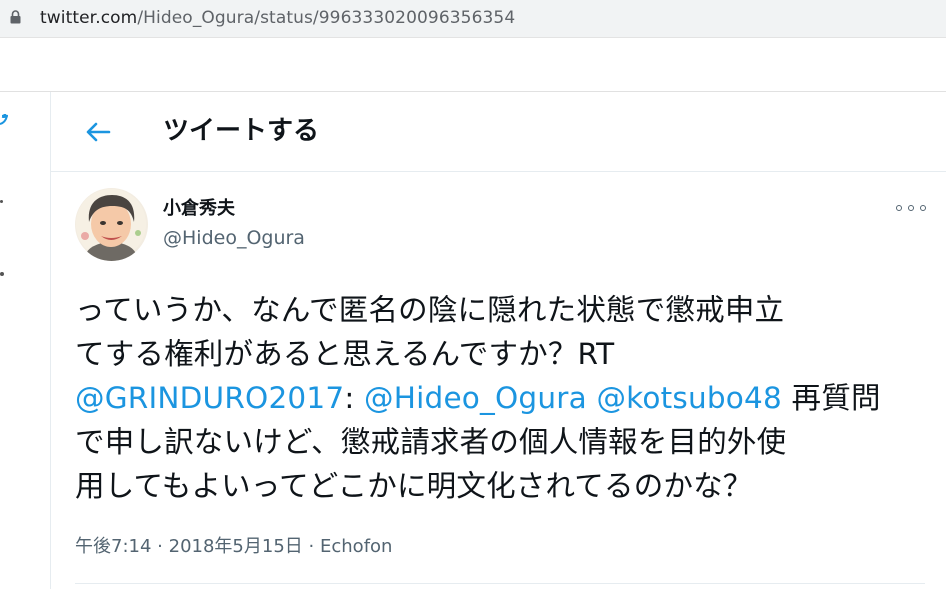 The width and height of the screenshot is (946, 589). What do you see at coordinates (473, 65) in the screenshot?
I see `browser-toolbar` at bounding box center [473, 65].